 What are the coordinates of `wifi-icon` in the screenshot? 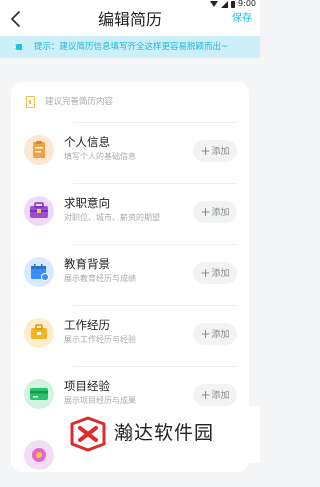 It's located at (214, 4).